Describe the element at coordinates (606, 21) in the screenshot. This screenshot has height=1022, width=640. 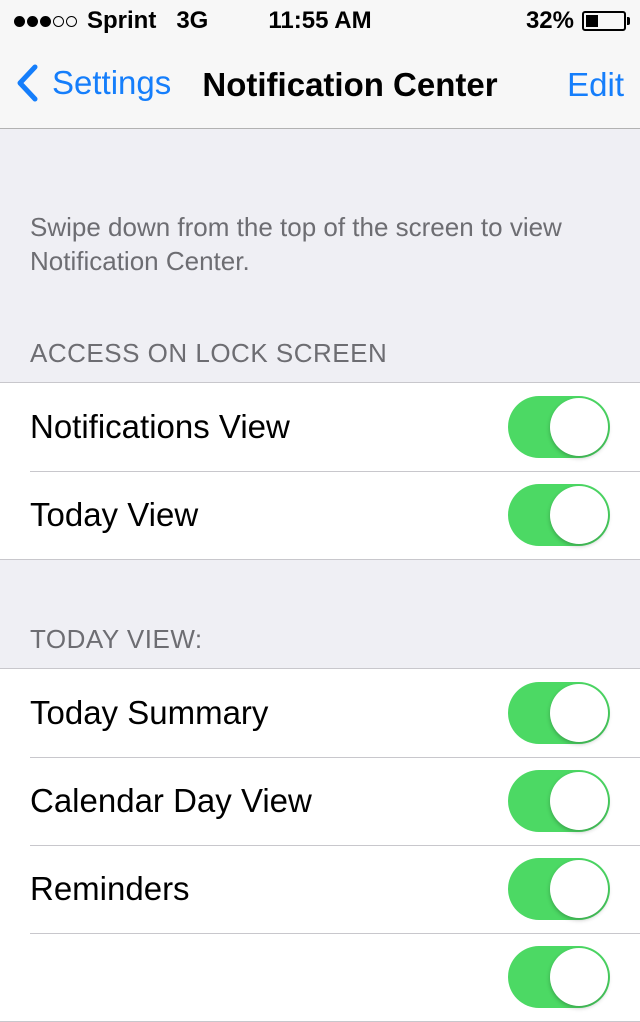
I see `battery-icon` at that location.